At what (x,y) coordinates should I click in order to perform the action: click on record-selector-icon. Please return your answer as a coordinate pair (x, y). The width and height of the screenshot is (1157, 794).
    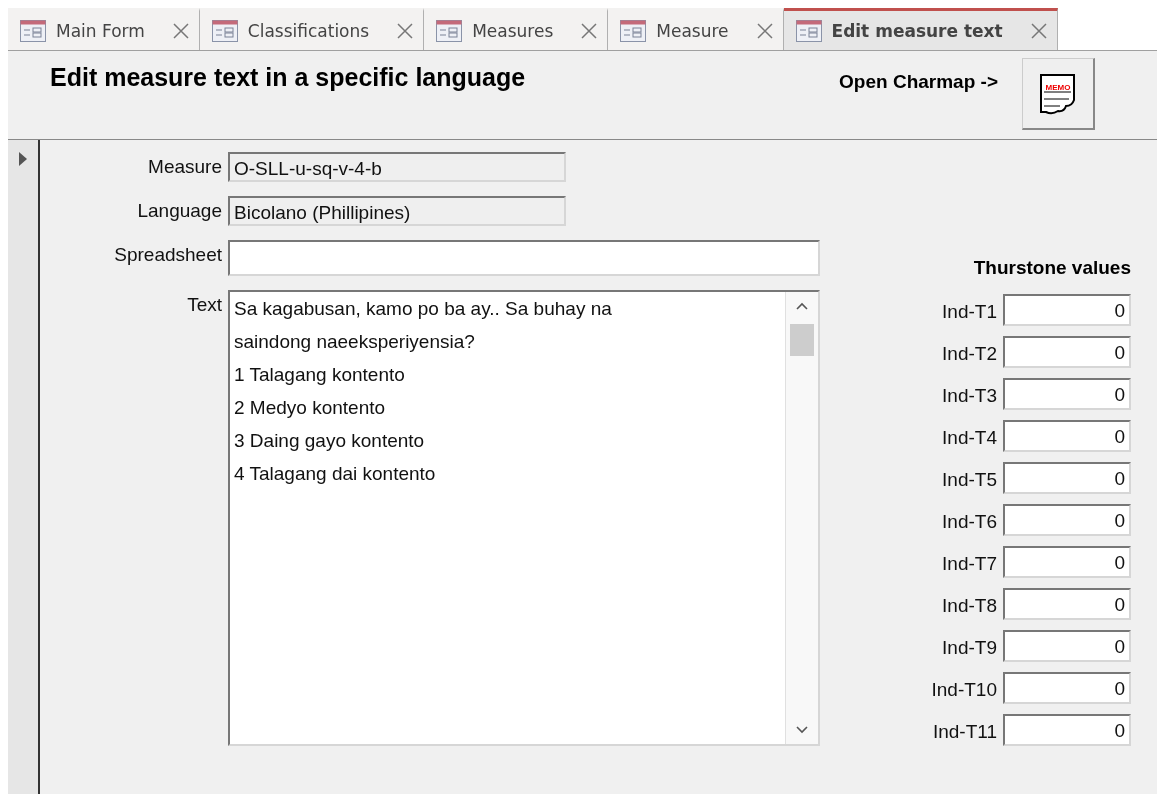
    Looking at the image, I should click on (23, 159).